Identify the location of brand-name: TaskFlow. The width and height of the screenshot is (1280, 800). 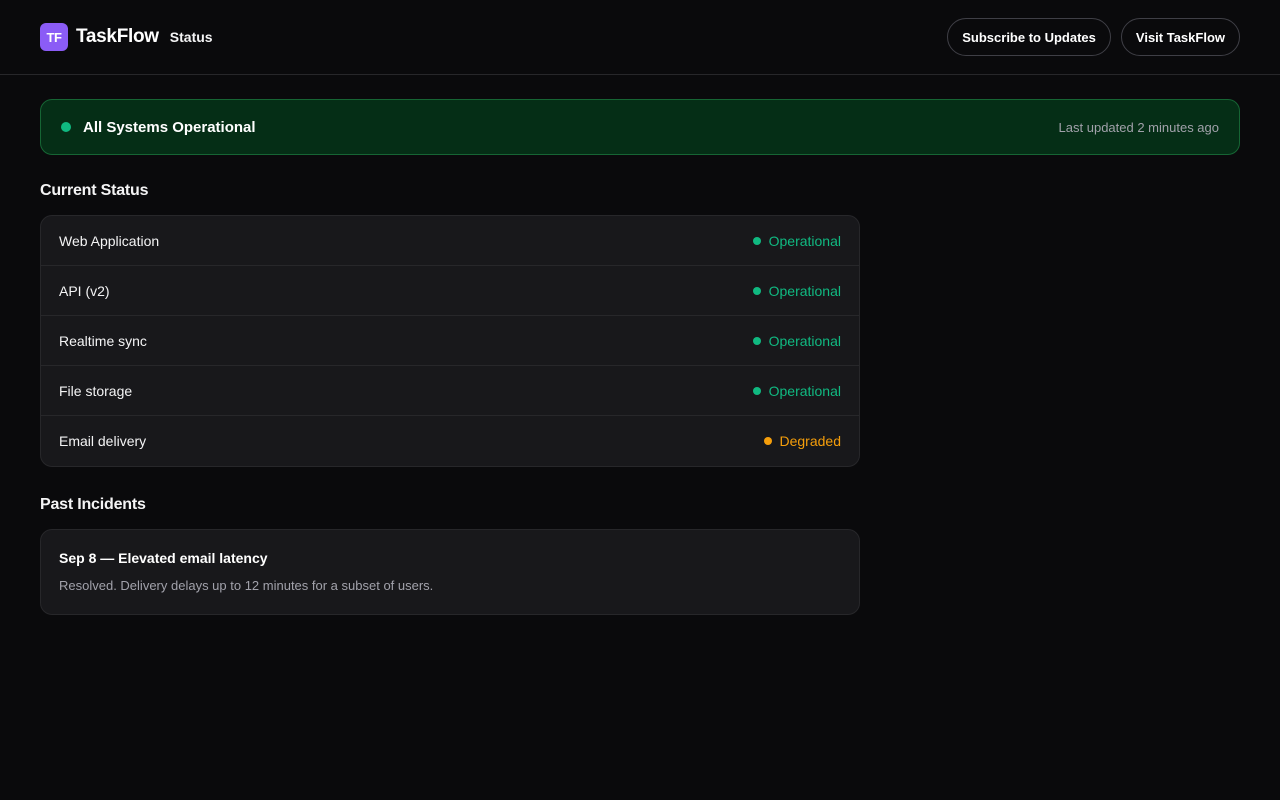
(117, 36).